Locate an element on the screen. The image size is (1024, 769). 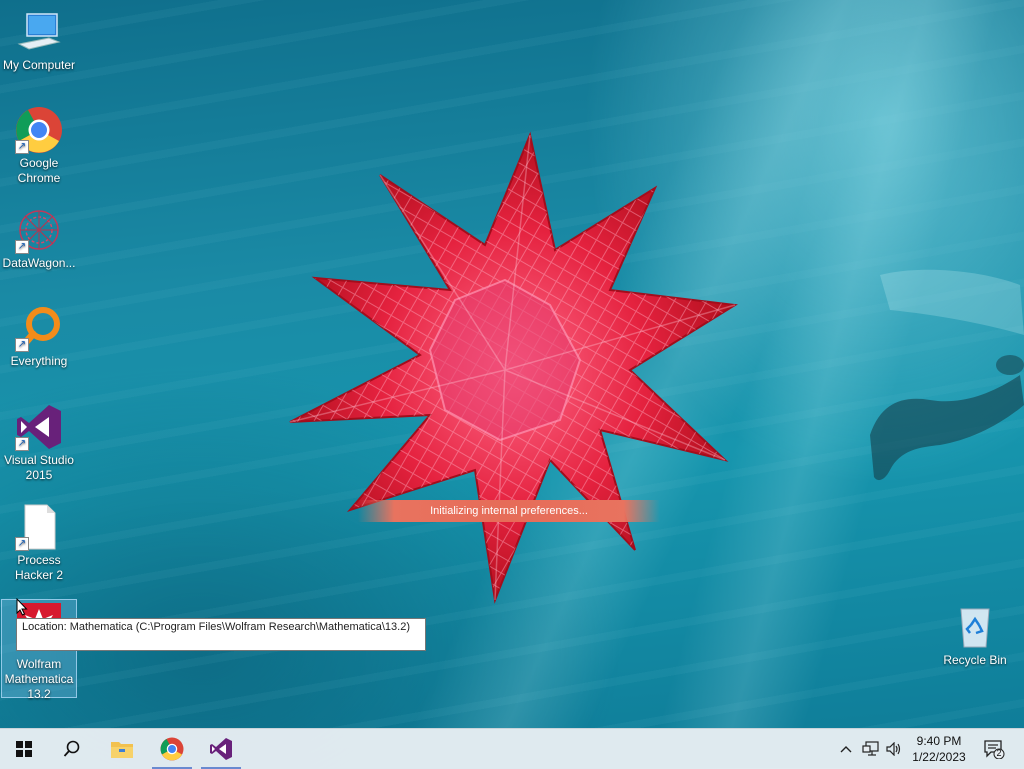
wallpaper-swimmer is located at coordinates (947, 375).